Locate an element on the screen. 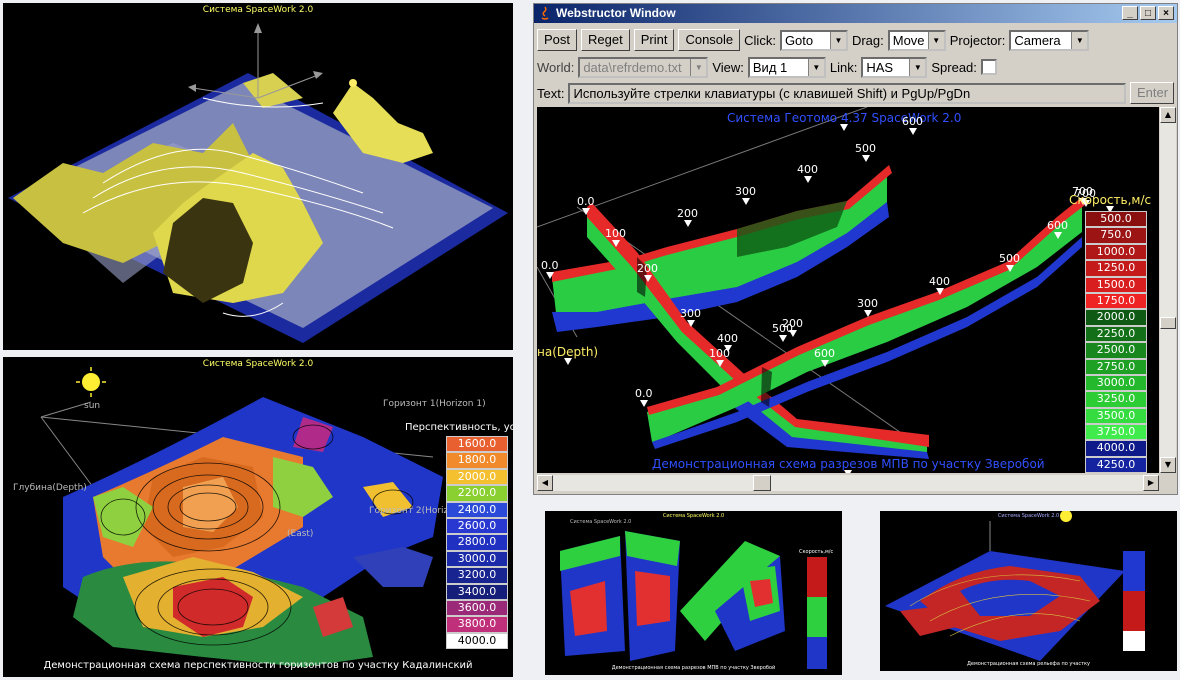 Image resolution: width=1180 pixels, height=680 pixels. link-value: HAS is located at coordinates (880, 67).